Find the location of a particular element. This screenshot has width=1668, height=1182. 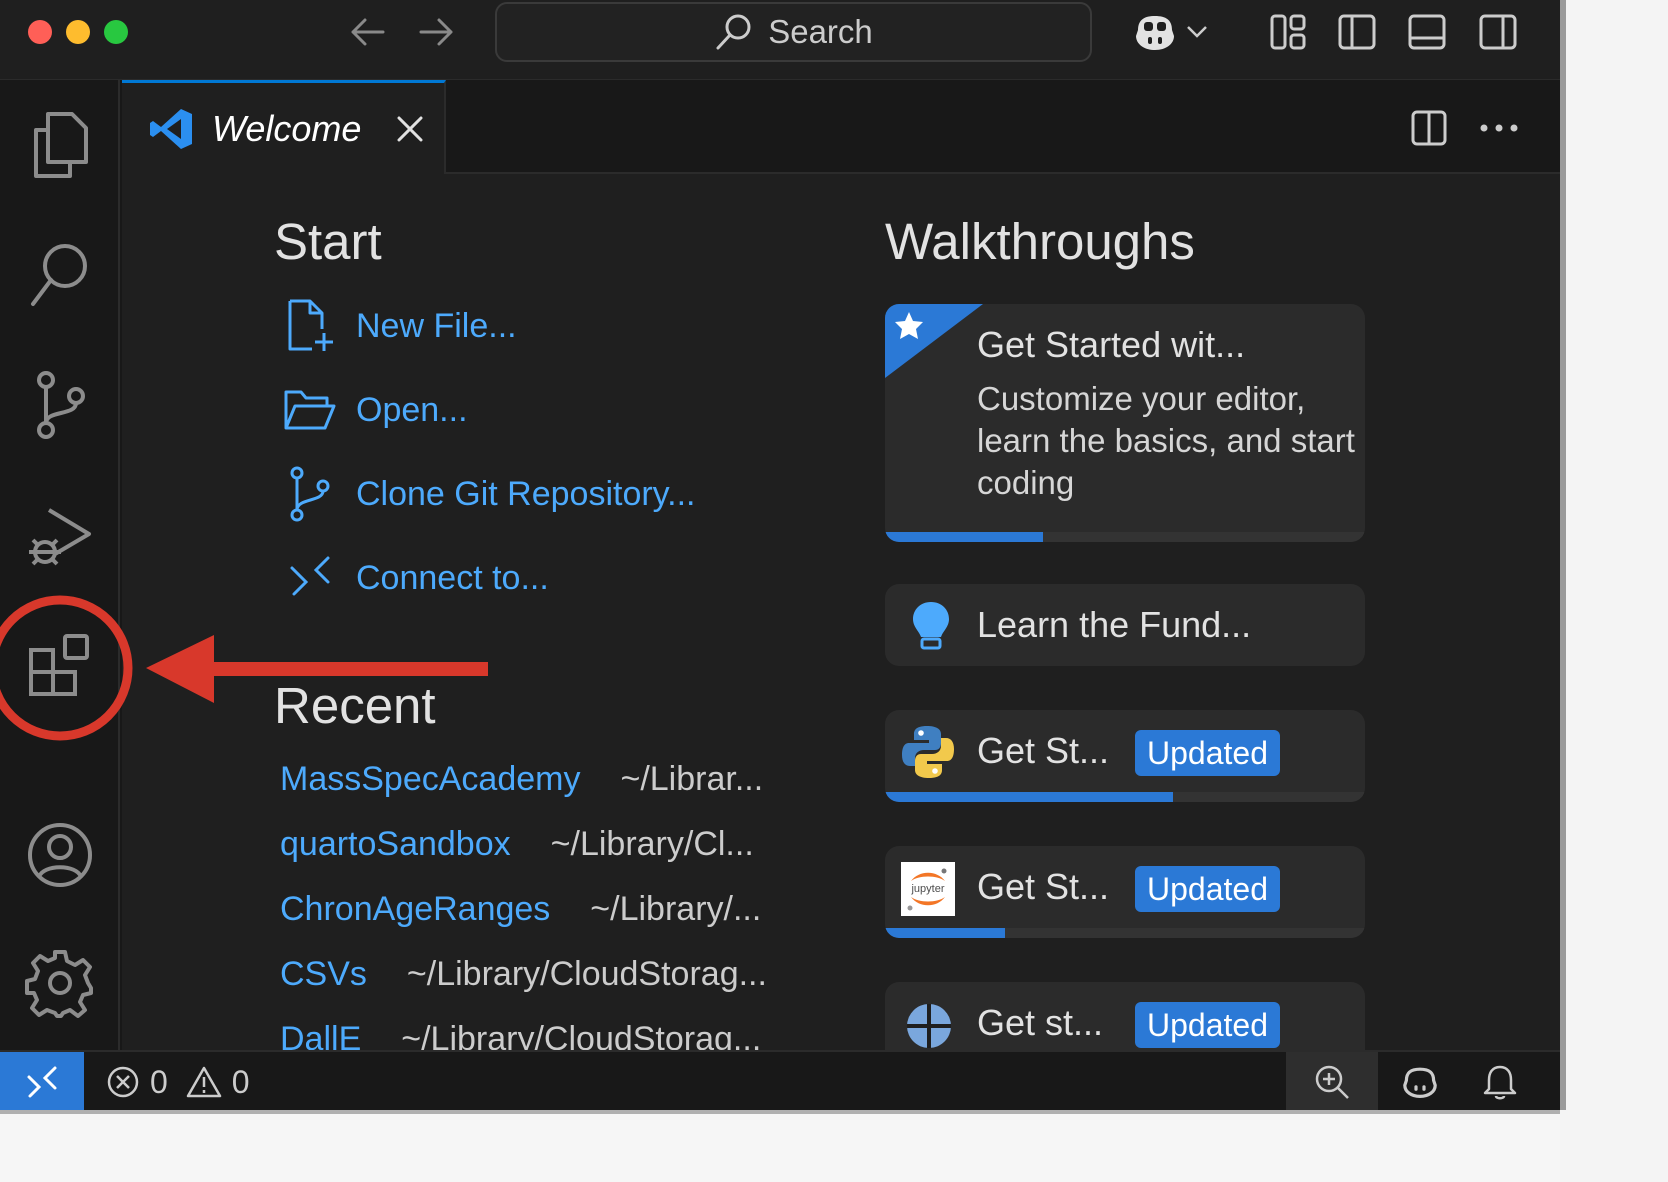

copilot-icon is located at coordinates (1155, 33).